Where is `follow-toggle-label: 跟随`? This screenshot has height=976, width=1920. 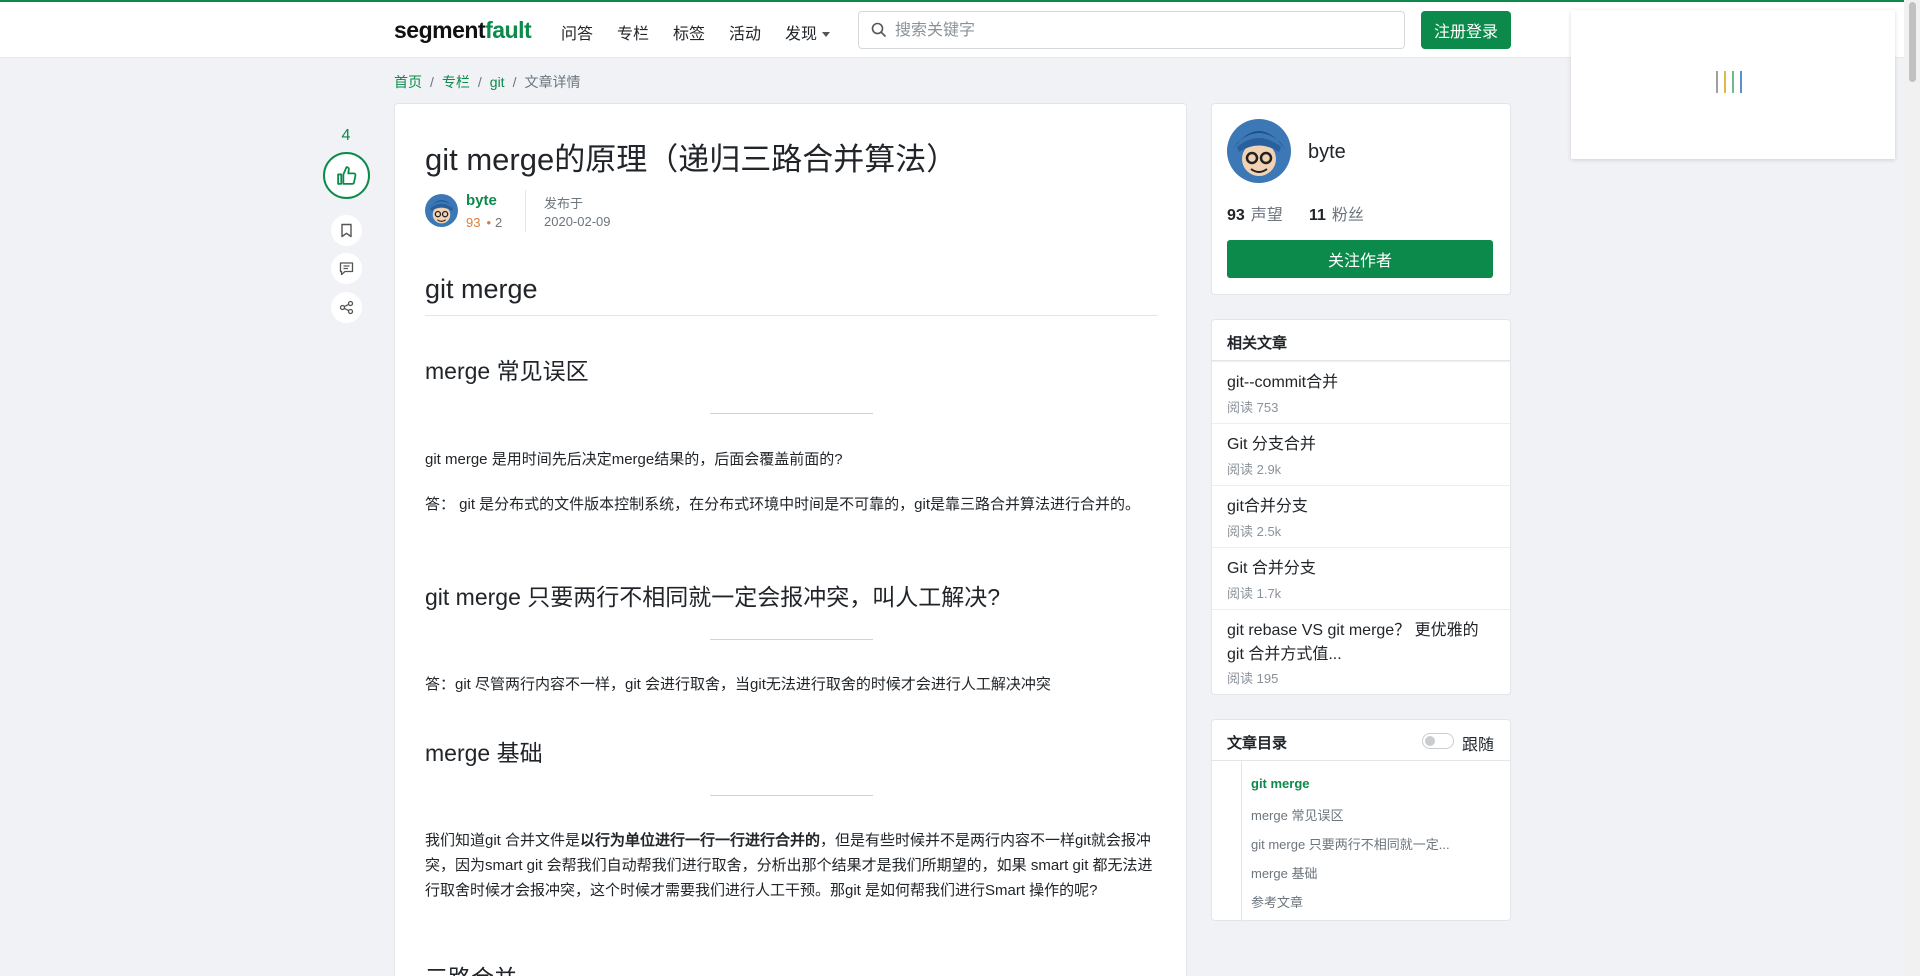
follow-toggle-label: 跟随 is located at coordinates (1478, 745).